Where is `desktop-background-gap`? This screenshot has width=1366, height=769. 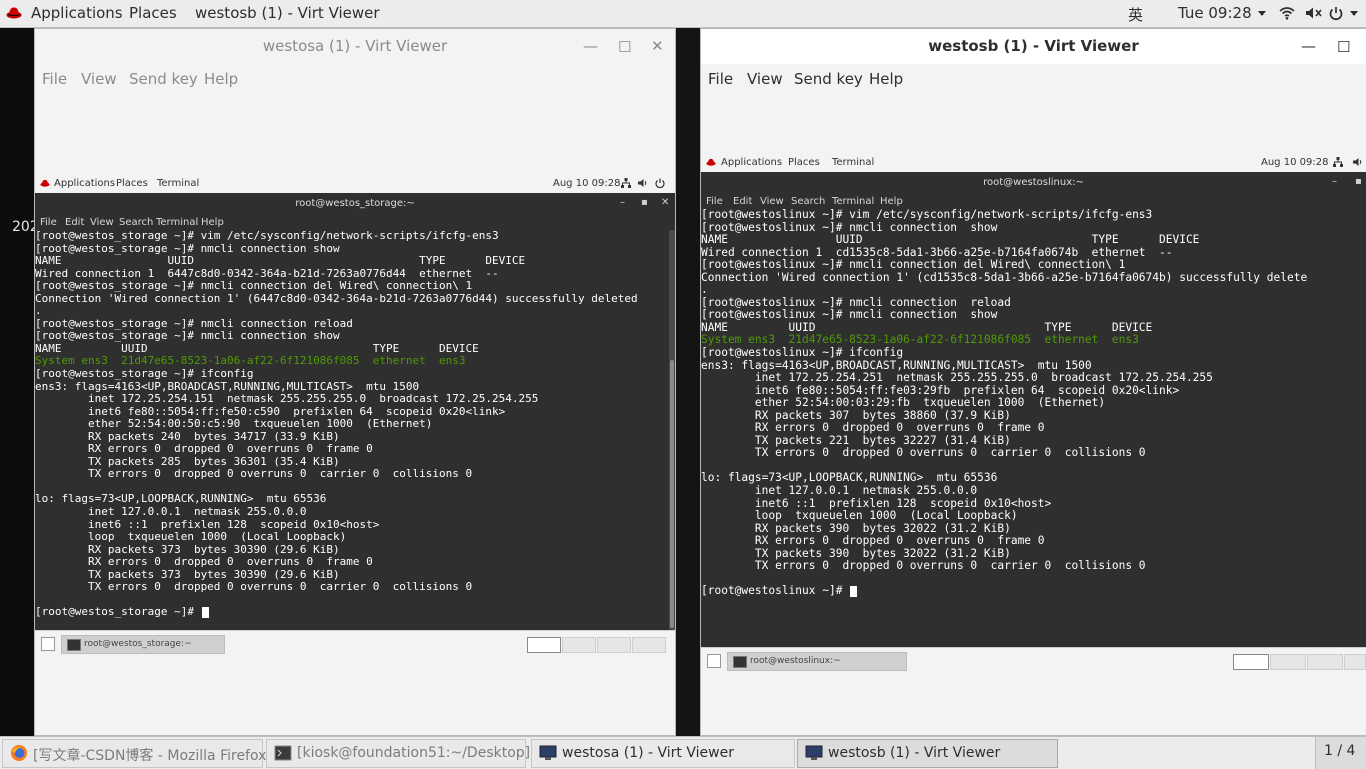 desktop-background-gap is located at coordinates (687, 382).